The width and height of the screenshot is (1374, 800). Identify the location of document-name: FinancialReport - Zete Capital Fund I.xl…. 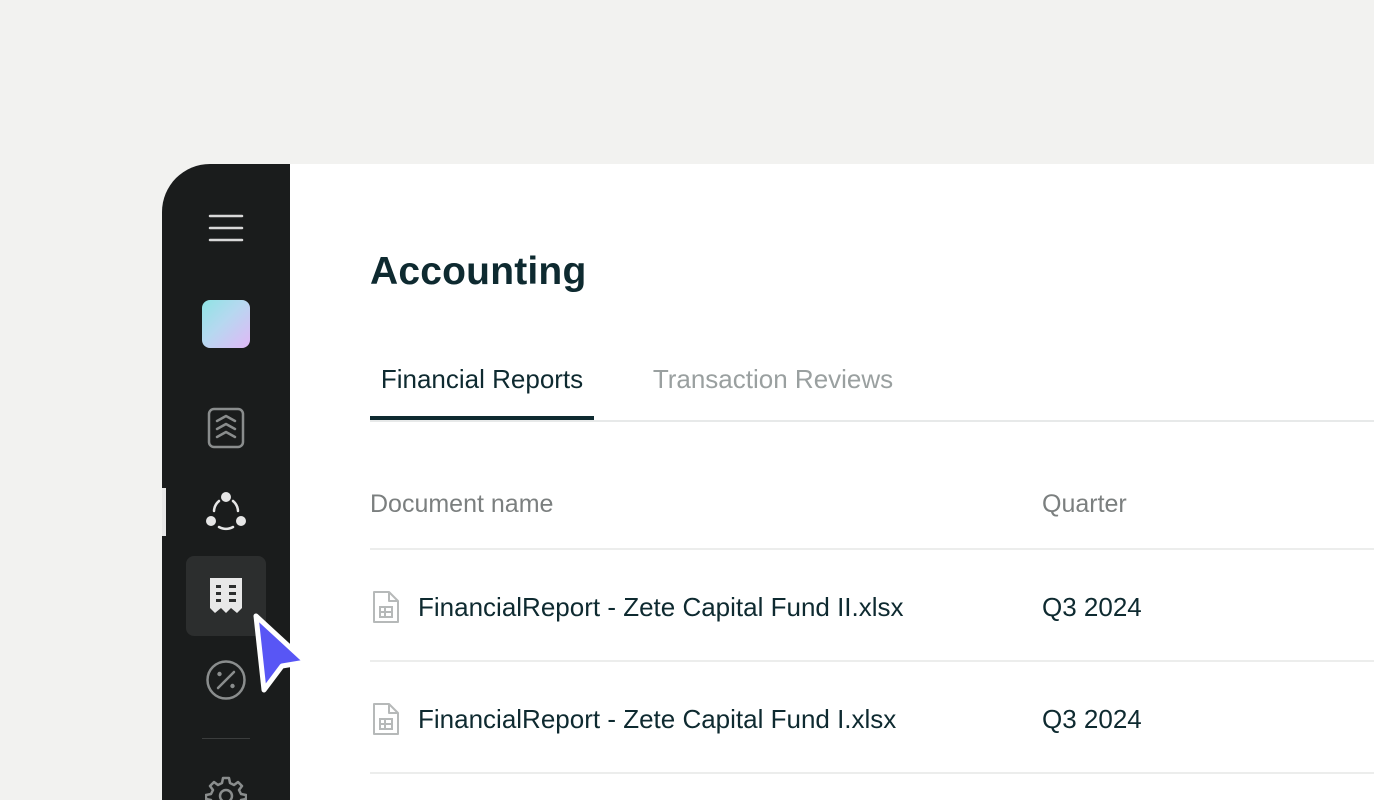
(657, 719).